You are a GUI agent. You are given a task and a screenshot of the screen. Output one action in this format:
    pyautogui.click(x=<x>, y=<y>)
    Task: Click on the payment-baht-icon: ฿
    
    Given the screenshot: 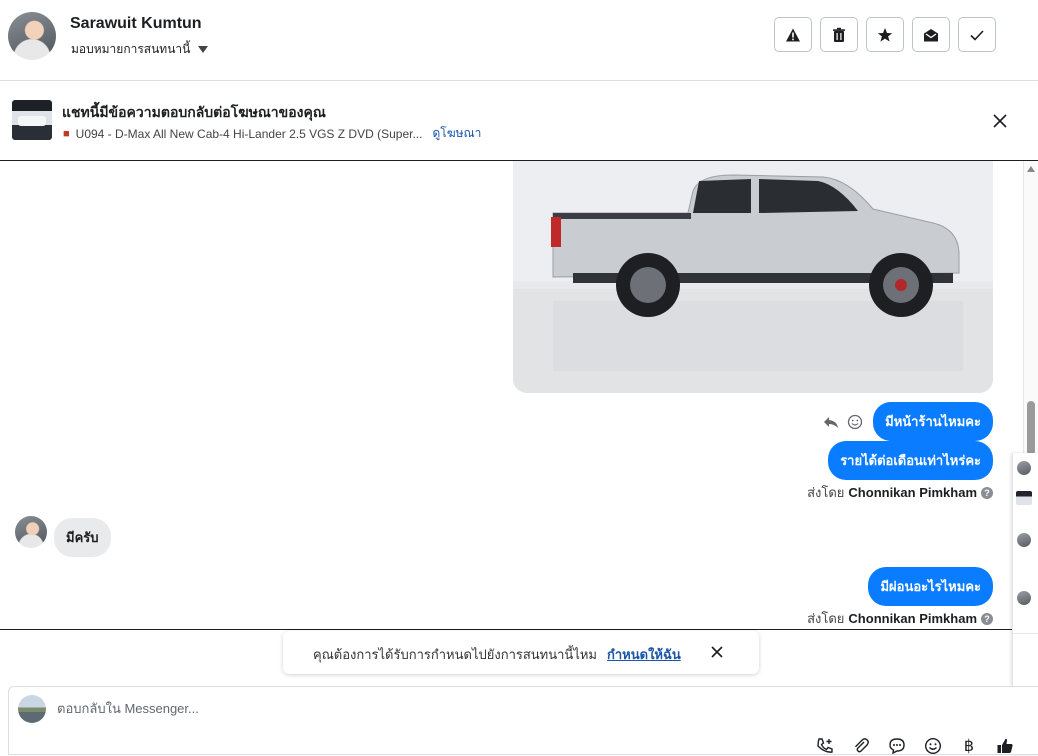 What is the action you would take?
    pyautogui.click(x=969, y=746)
    